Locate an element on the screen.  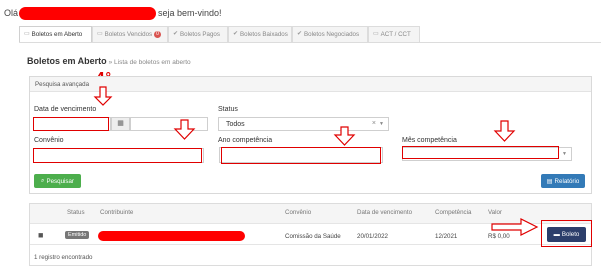
arrow-right-icon is located at coordinates (515, 227).